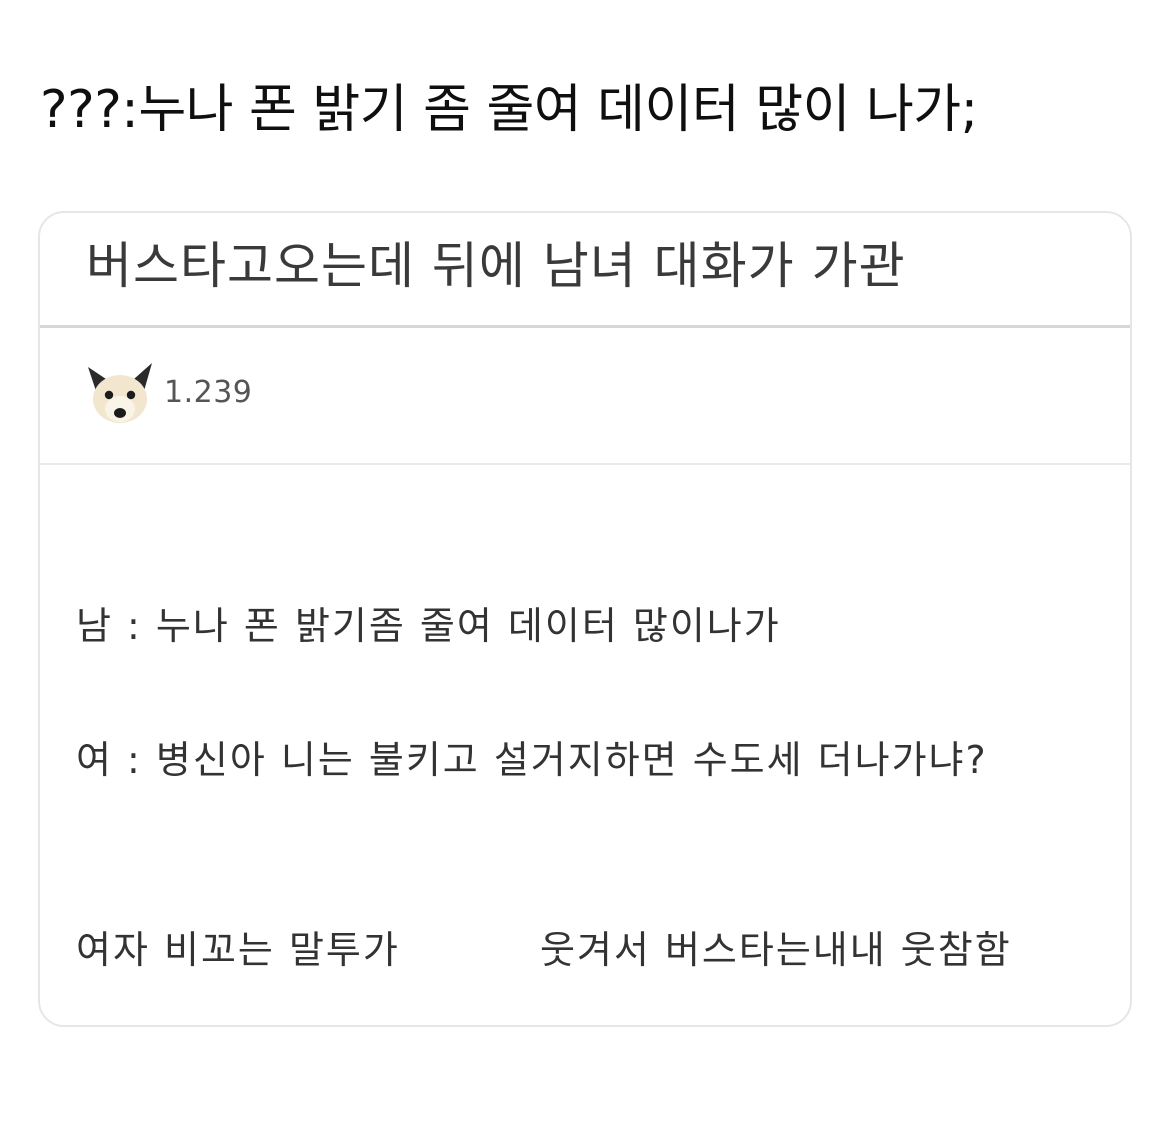 This screenshot has width=1170, height=1133. I want to click on comment-line-right: 웃겨서 버스타는내내 웃참함, so click(776, 950).